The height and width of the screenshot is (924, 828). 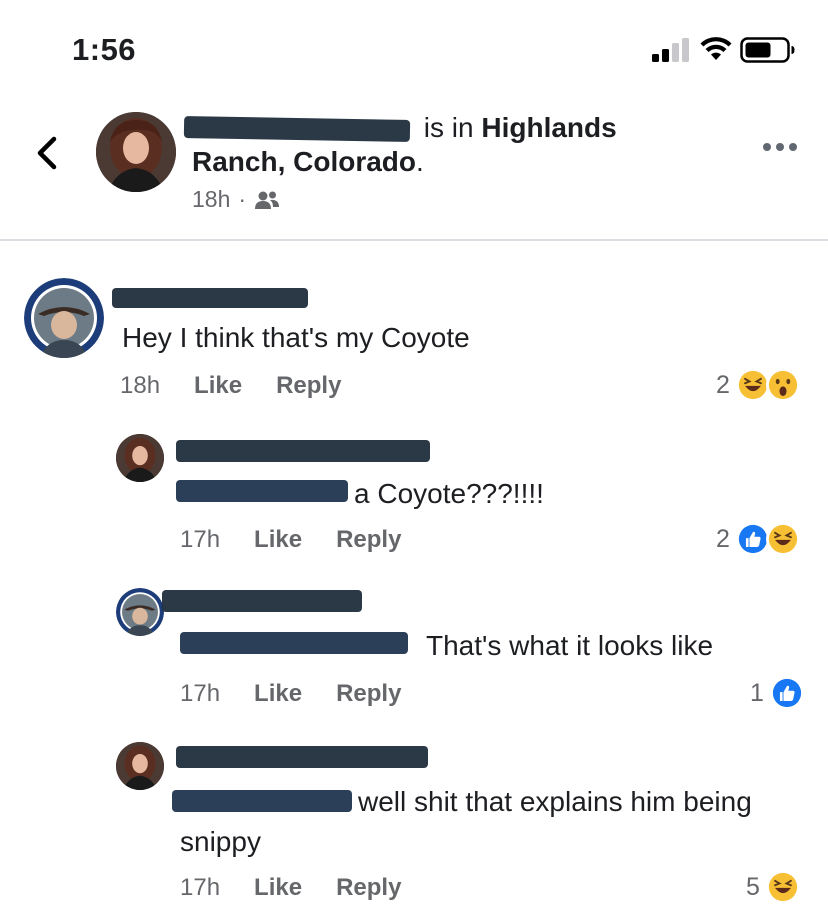 What do you see at coordinates (570, 645) in the screenshot?
I see `comment-text: That's what it looks like` at bounding box center [570, 645].